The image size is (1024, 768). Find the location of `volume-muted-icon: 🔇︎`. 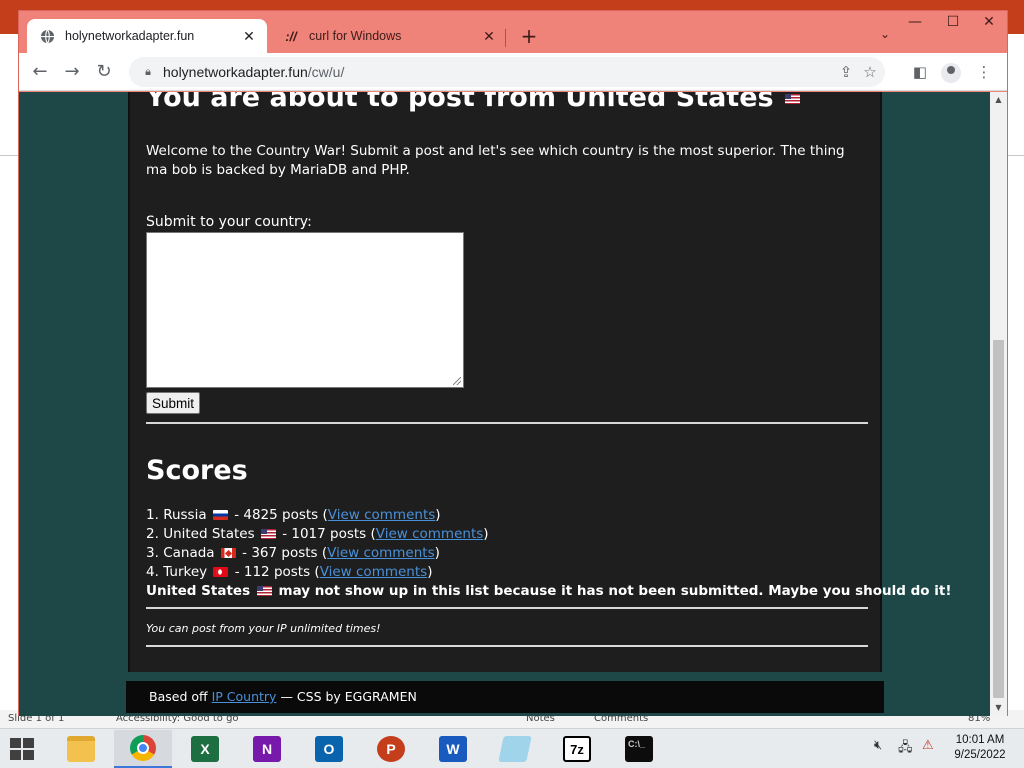

volume-muted-icon: 🔇︎ is located at coordinates (878, 745).